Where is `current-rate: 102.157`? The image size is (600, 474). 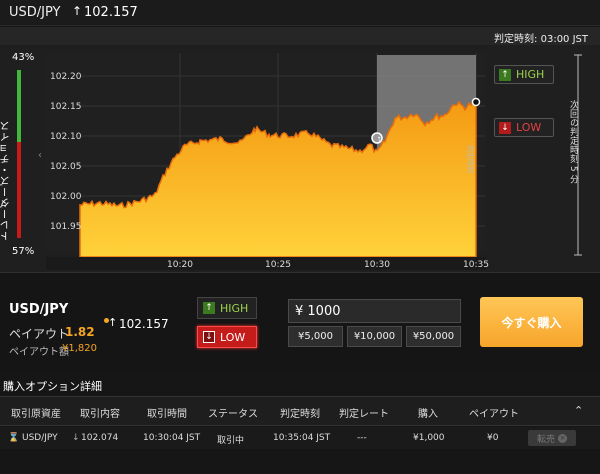 current-rate: 102.157 is located at coordinates (111, 12).